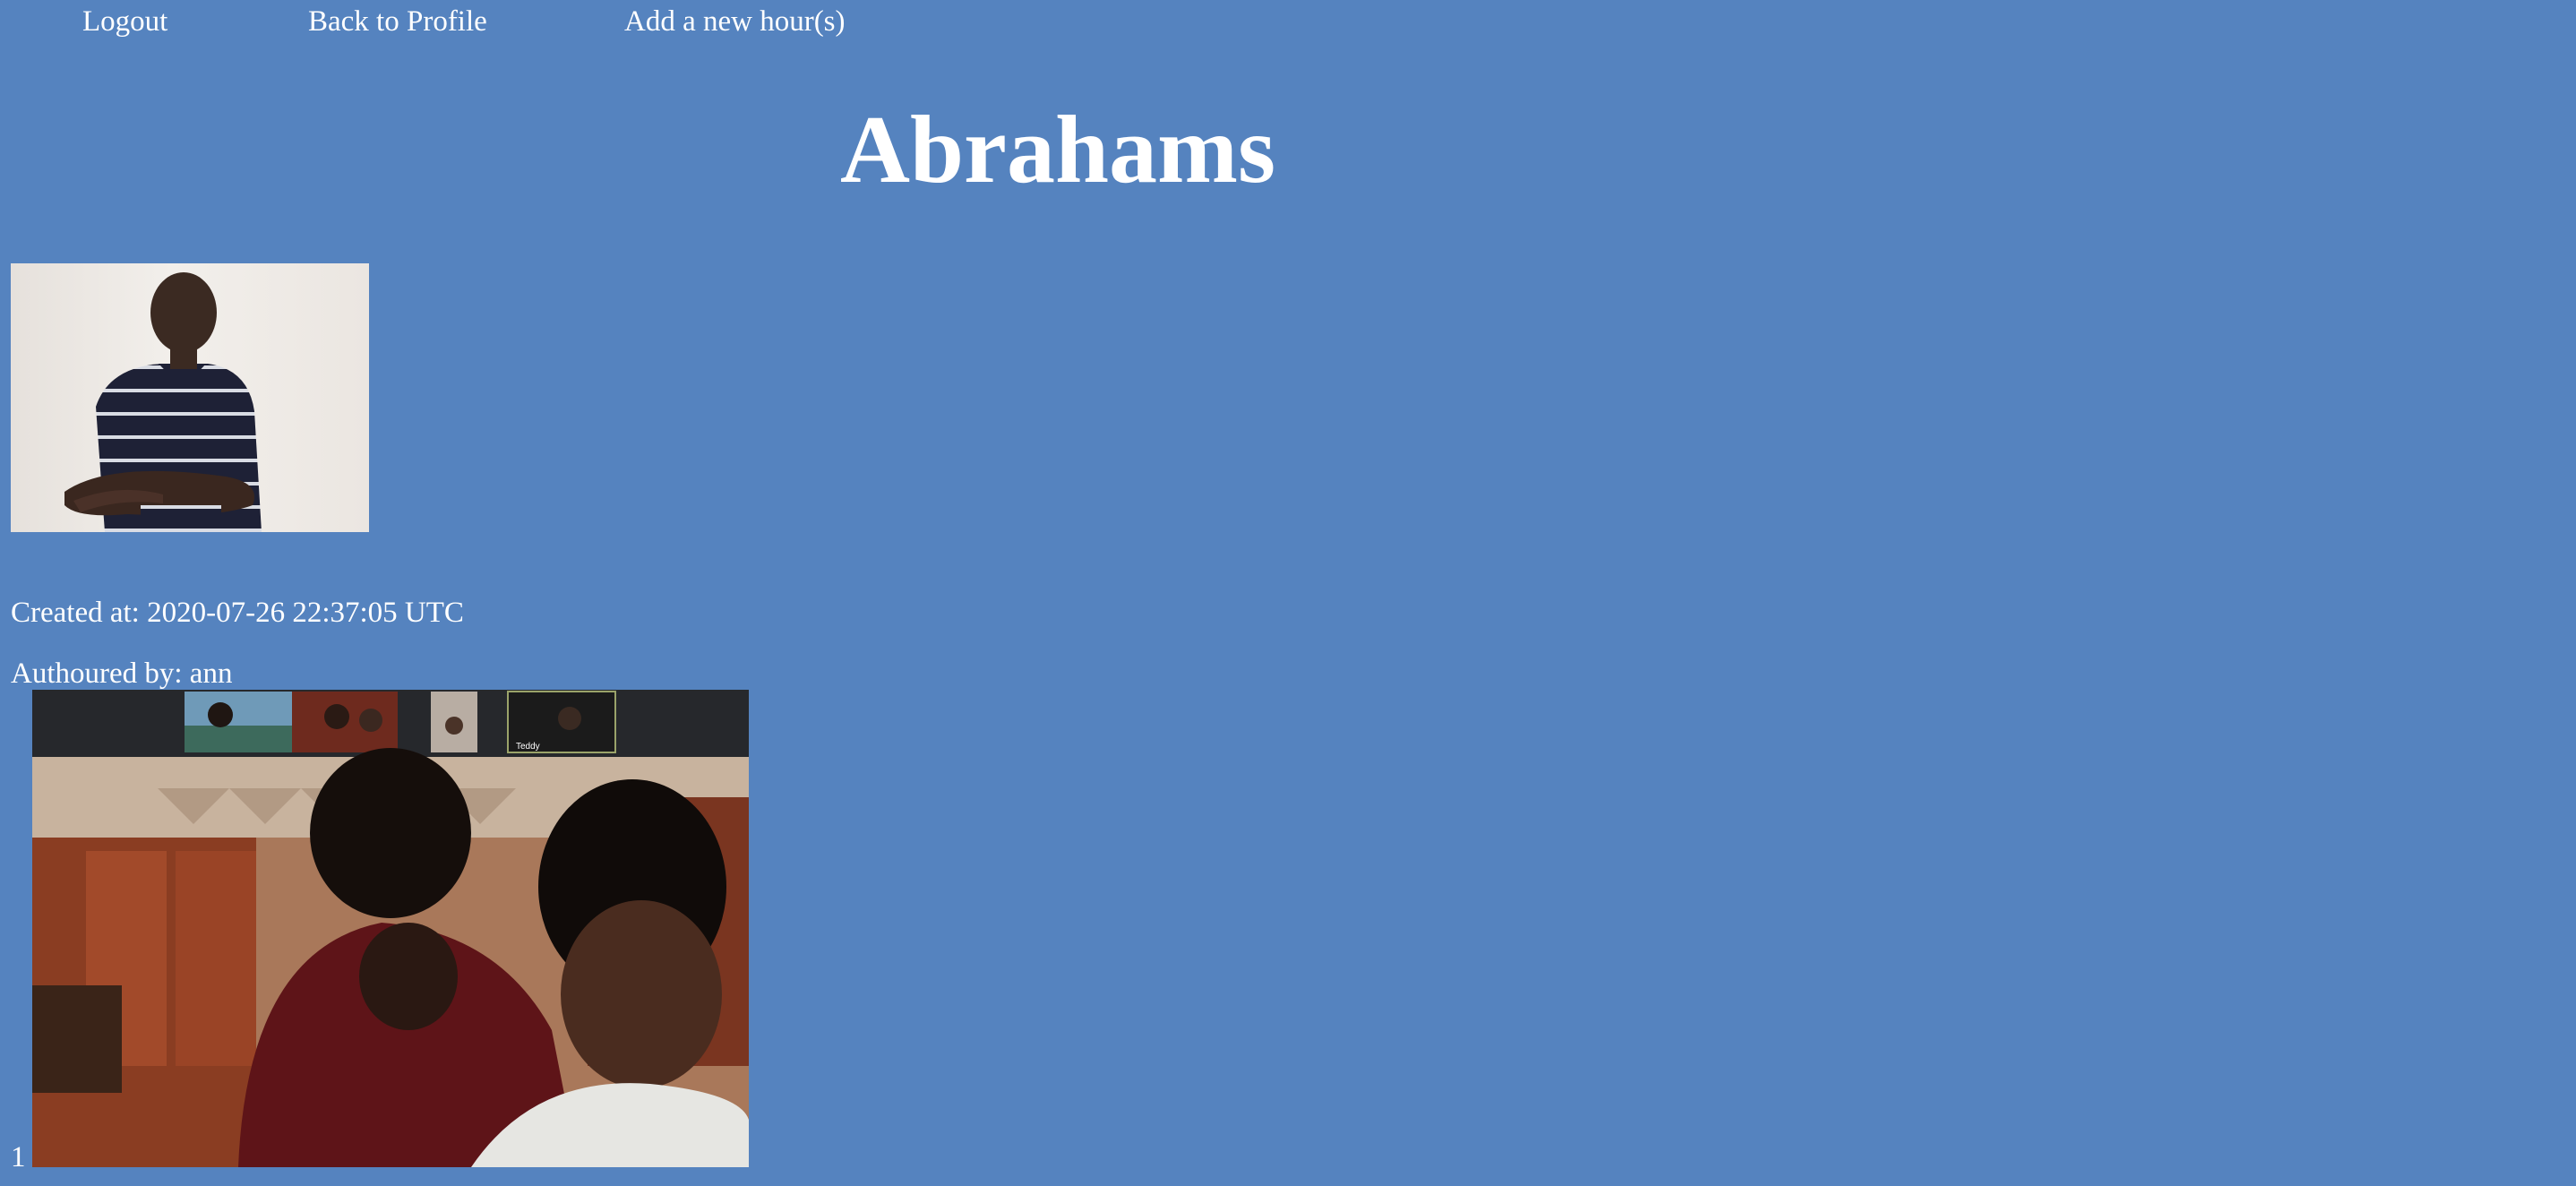  What do you see at coordinates (124, 21) in the screenshot?
I see `logout-link: Logout` at bounding box center [124, 21].